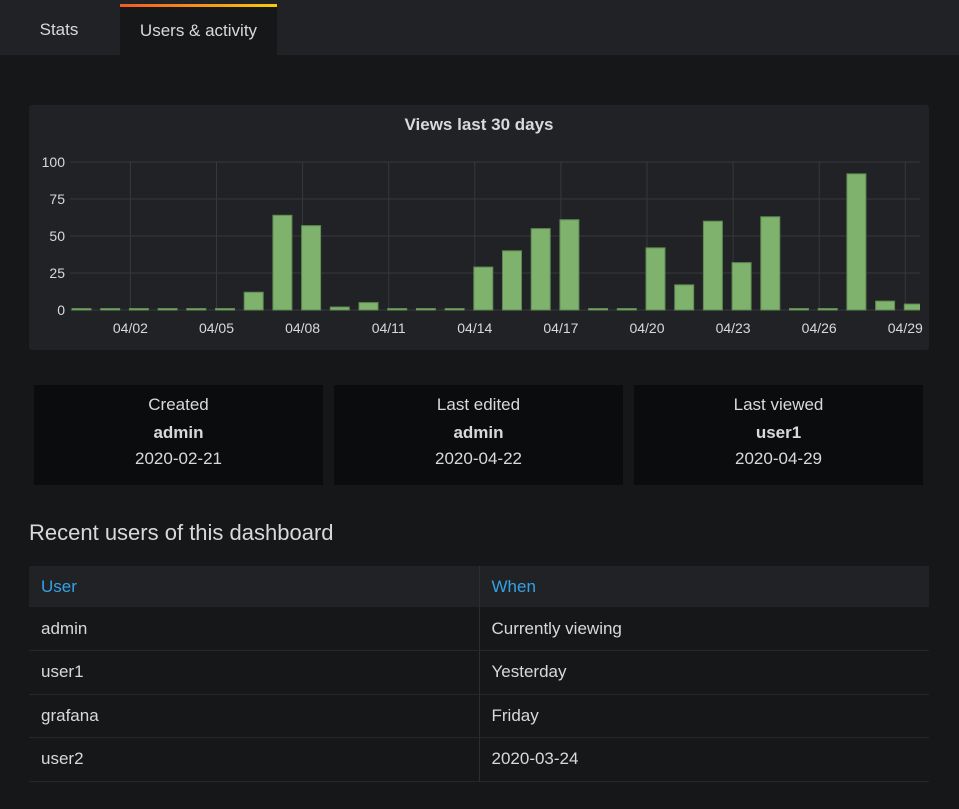 Image resolution: width=959 pixels, height=809 pixels. What do you see at coordinates (57, 273) in the screenshot?
I see `y-tick-label: 25` at bounding box center [57, 273].